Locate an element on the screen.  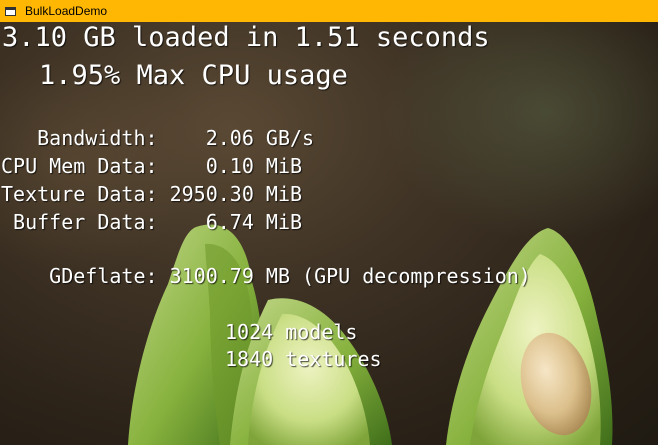
stat-value: 2950.30 MiB is located at coordinates (230, 194).